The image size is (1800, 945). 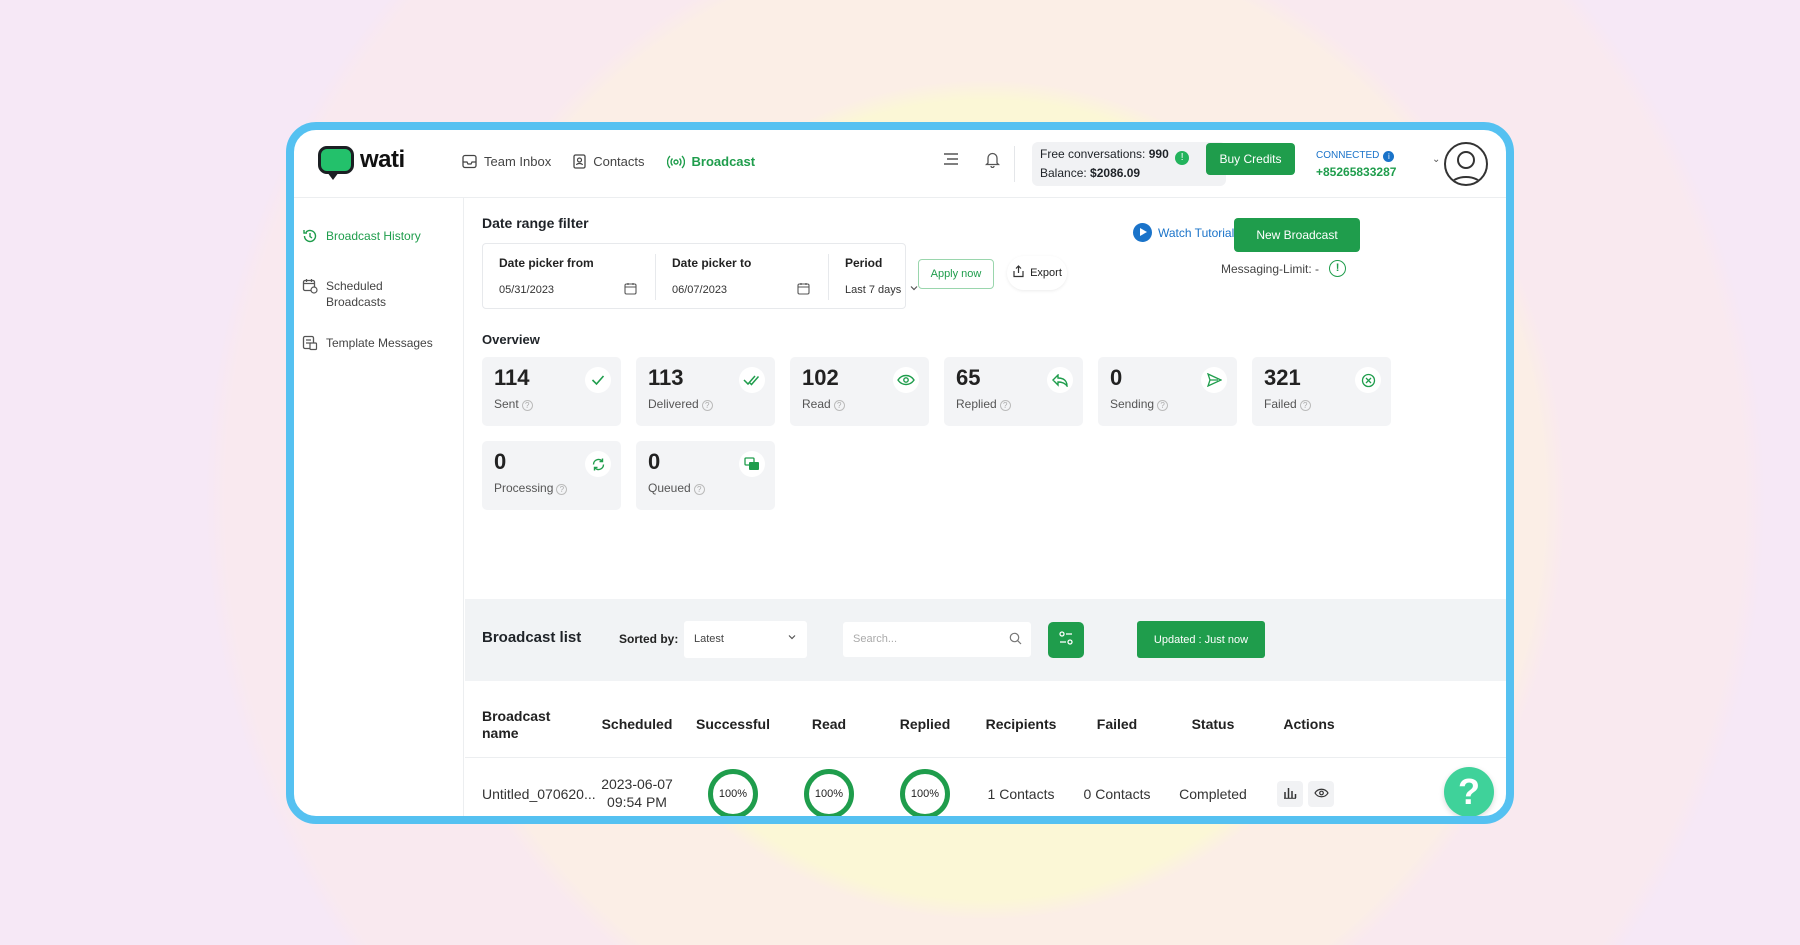 What do you see at coordinates (745, 639) in the screenshot?
I see `sort-select: Latest` at bounding box center [745, 639].